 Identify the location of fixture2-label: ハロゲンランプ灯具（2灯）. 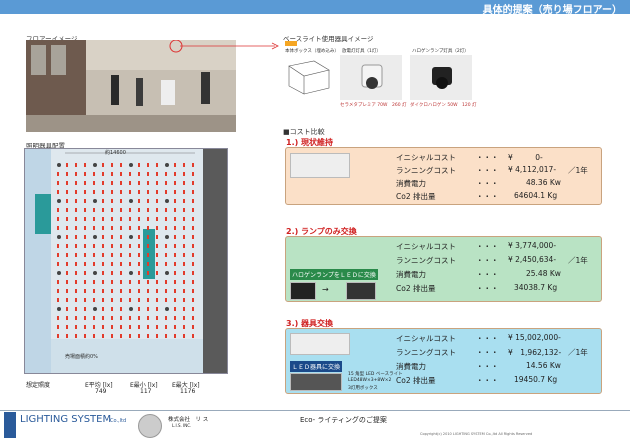
(440, 51).